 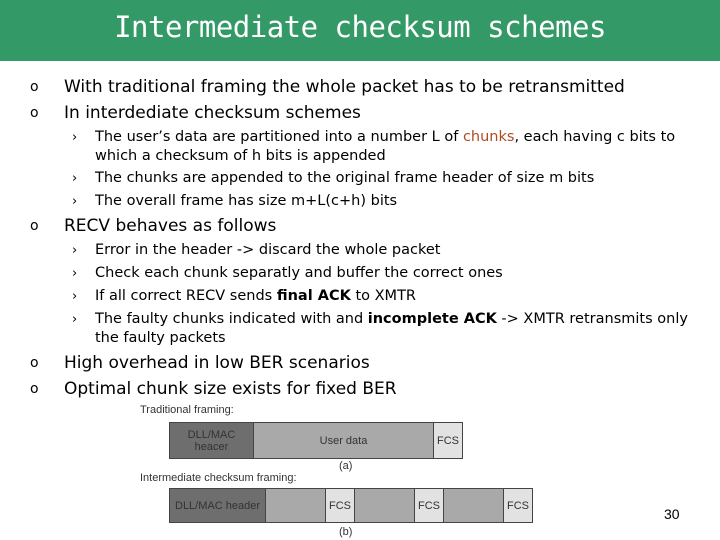 I want to click on traditional-framing-label: Traditional framing:, so click(x=187, y=410).